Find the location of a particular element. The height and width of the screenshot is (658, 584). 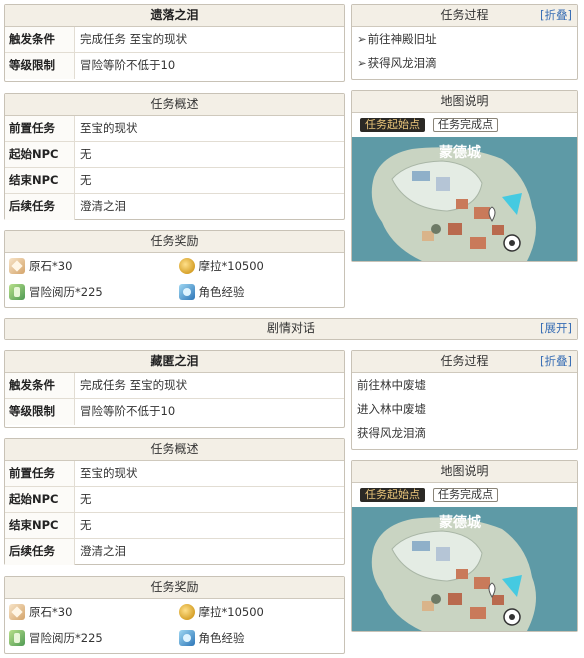

quest1-trigger-row: 触发条件 完成任务 至宝的现状 is located at coordinates (174, 40).